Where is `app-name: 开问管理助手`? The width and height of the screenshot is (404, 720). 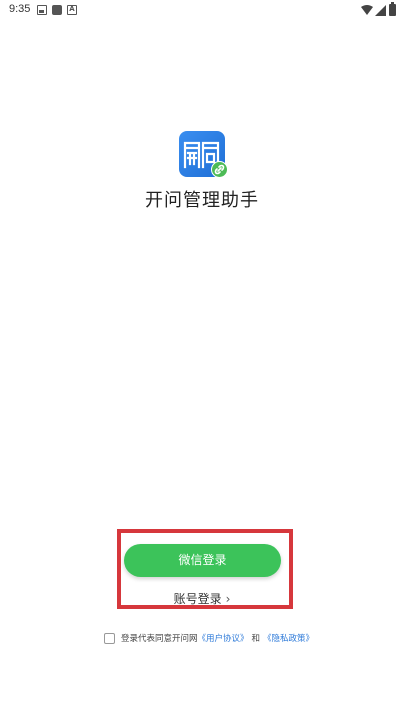
app-name: 开问管理助手 is located at coordinates (202, 200).